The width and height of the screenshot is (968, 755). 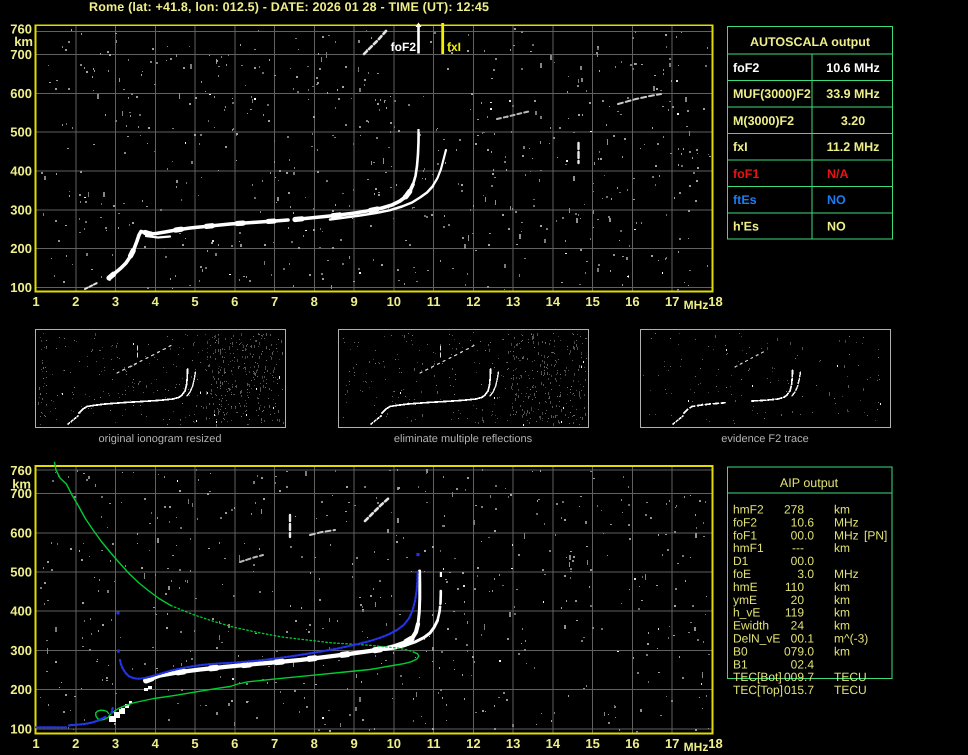 What do you see at coordinates (632, 301) in the screenshot?
I see `svg-text: 16` at bounding box center [632, 301].